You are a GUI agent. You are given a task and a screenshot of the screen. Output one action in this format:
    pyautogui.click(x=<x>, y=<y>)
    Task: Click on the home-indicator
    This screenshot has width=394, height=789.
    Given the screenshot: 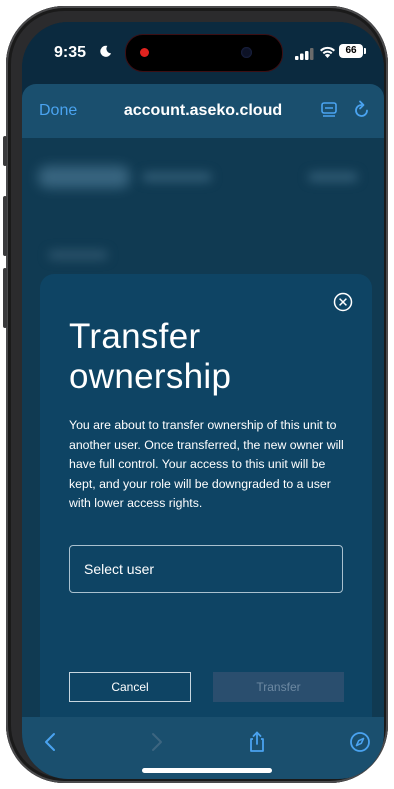 What is the action you would take?
    pyautogui.click(x=207, y=770)
    